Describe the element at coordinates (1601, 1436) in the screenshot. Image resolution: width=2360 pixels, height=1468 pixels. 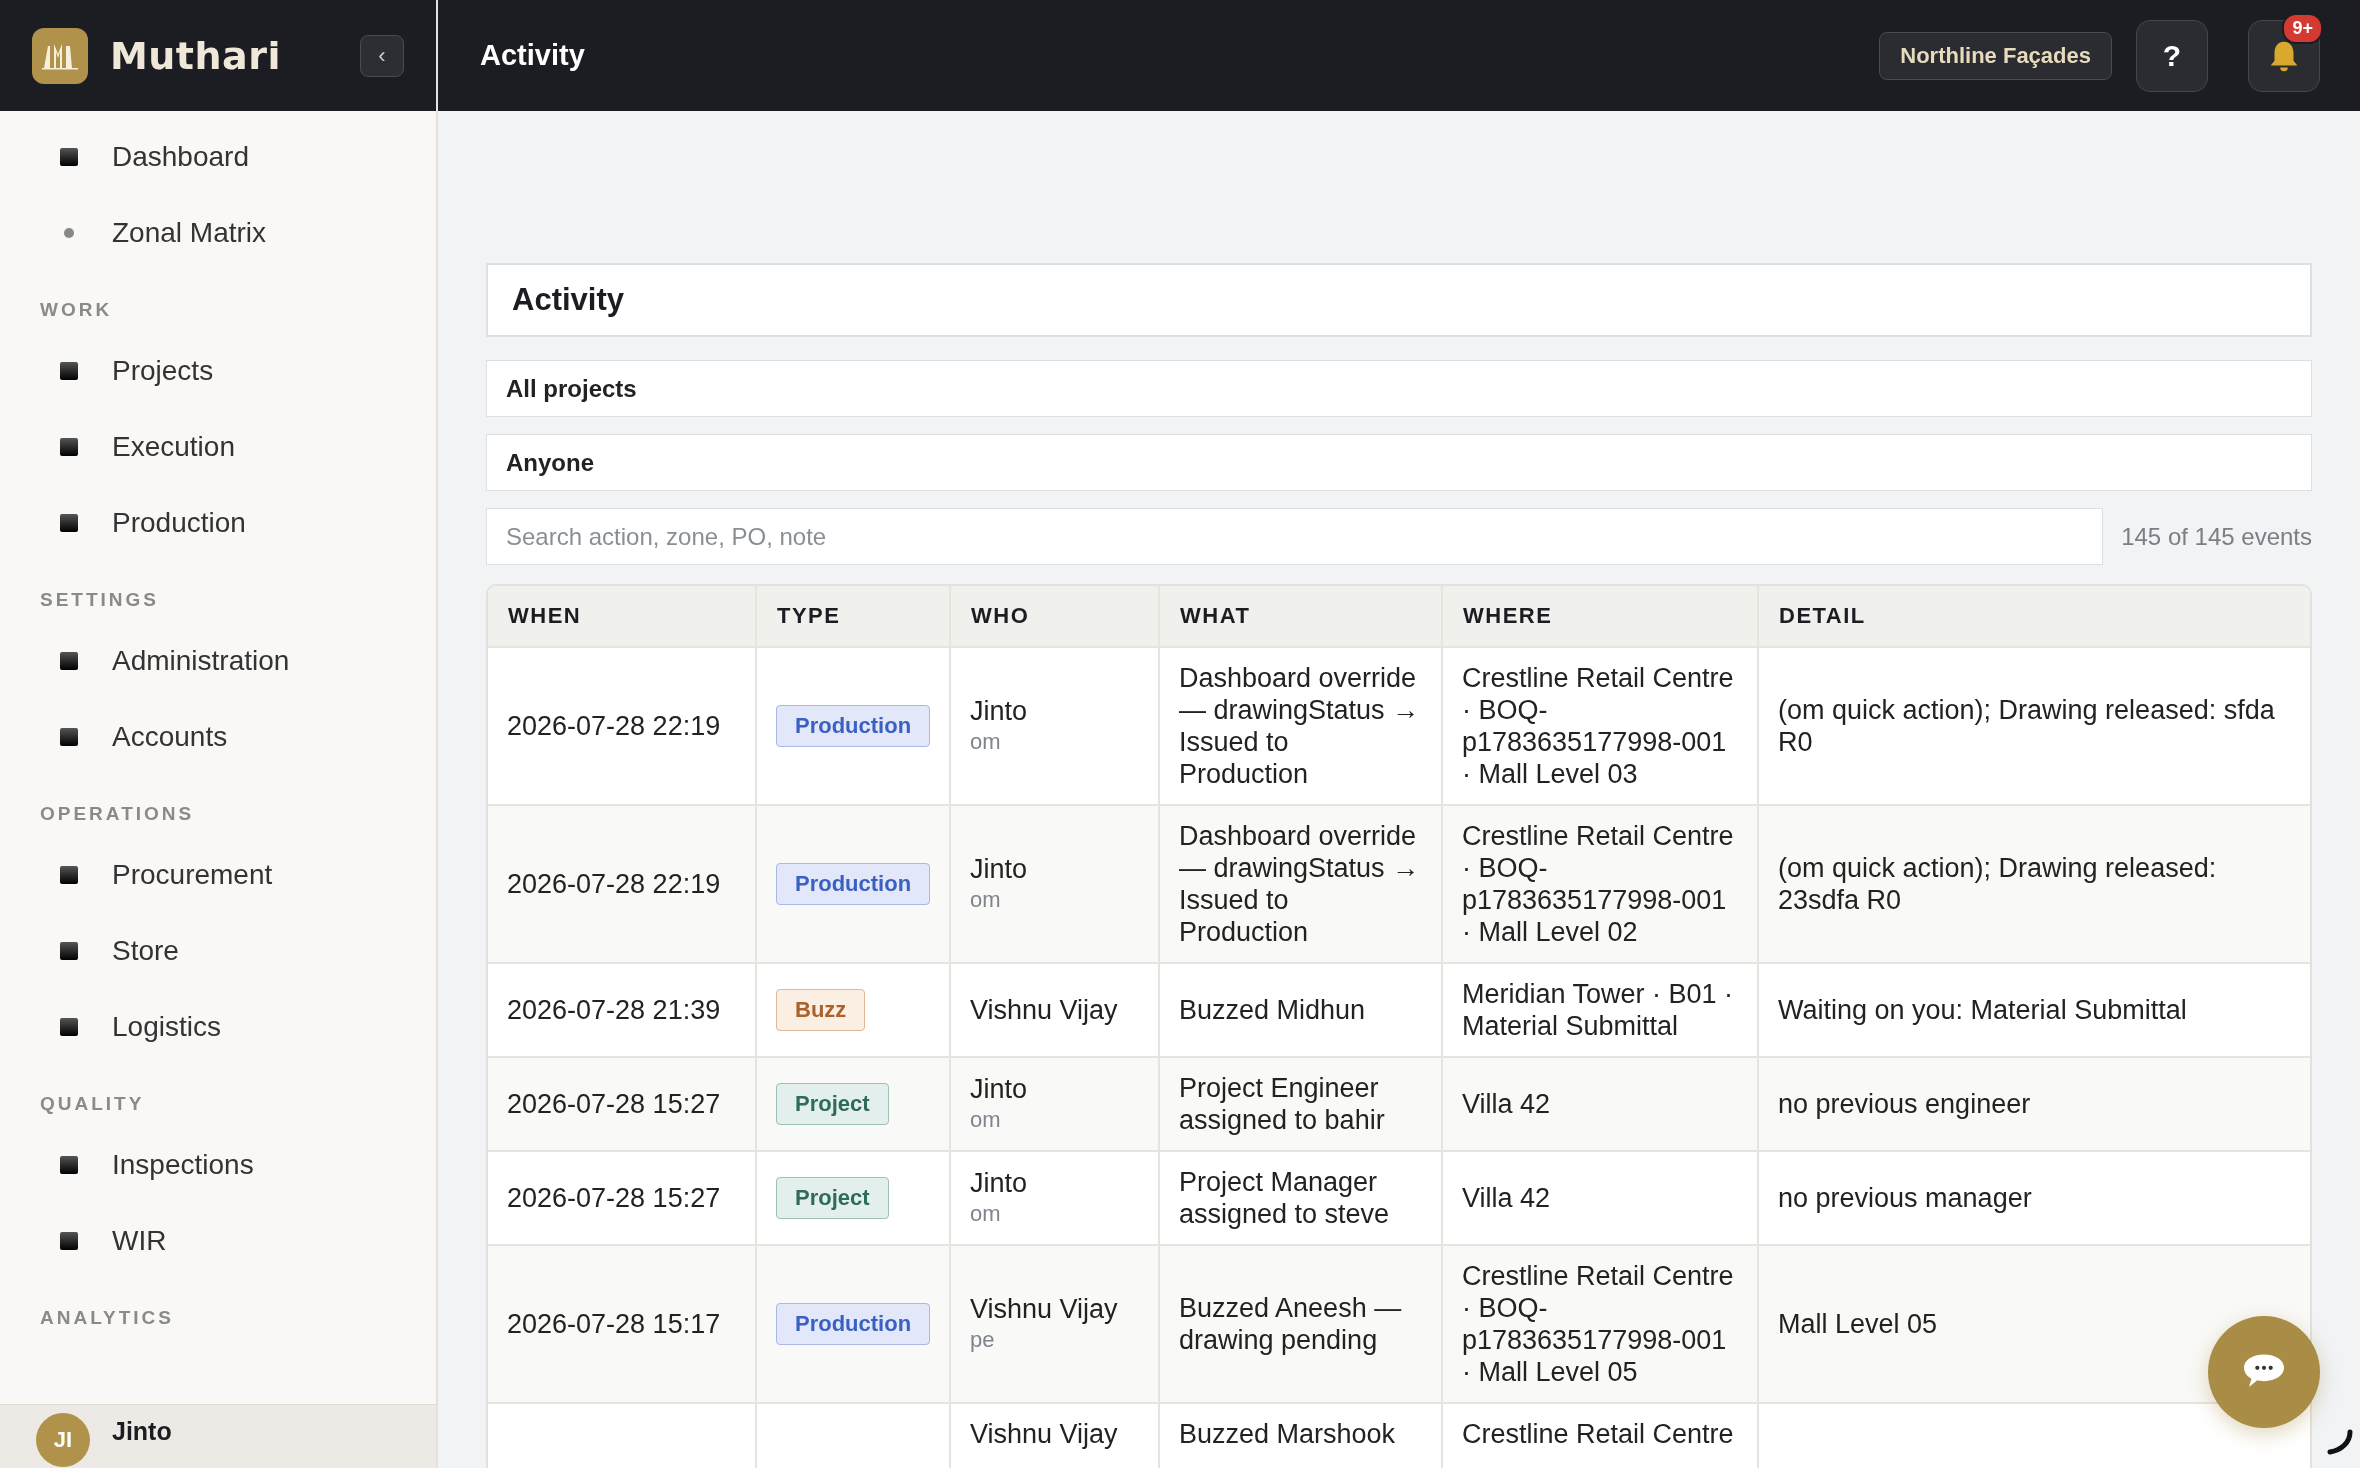
I see `table-cell: Crestline Retail Centre` at that location.